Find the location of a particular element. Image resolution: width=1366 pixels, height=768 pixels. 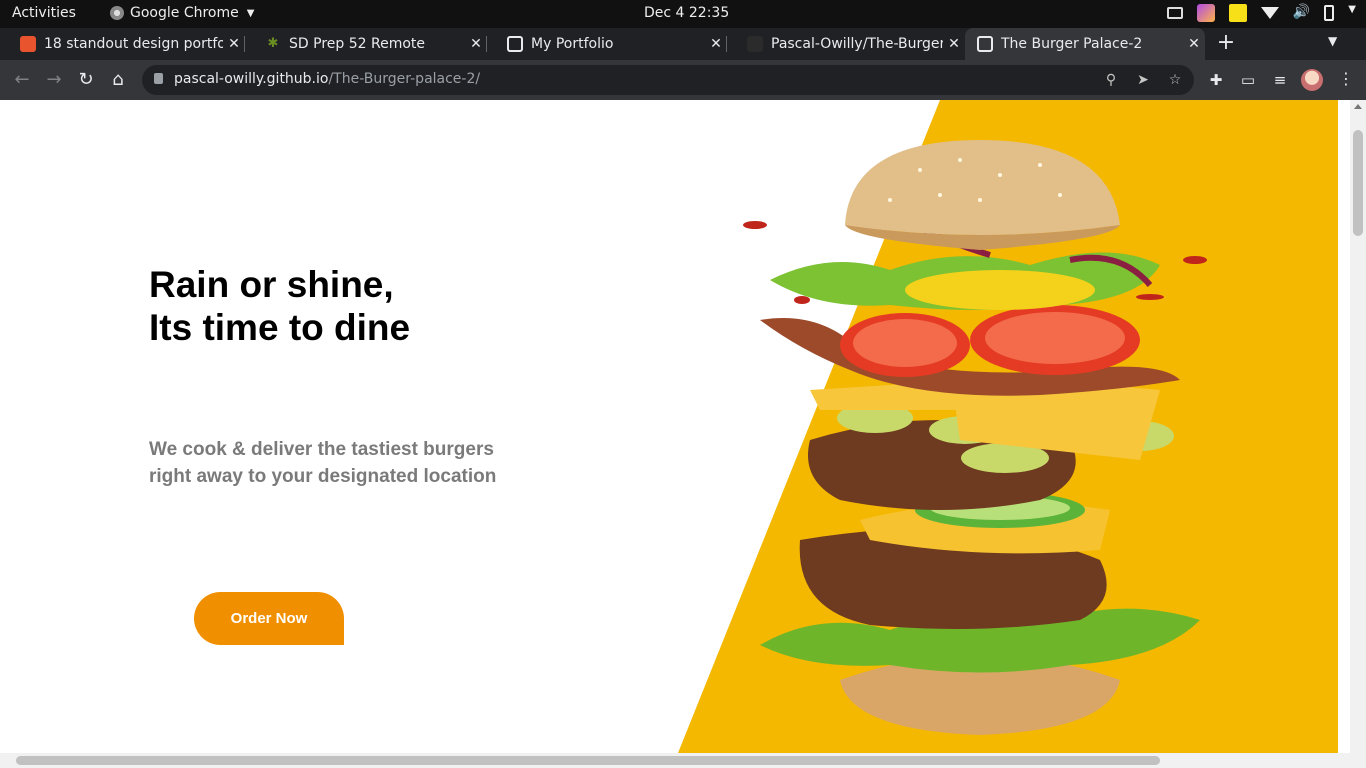

horizontal-scroll-thumb is located at coordinates (588, 760).